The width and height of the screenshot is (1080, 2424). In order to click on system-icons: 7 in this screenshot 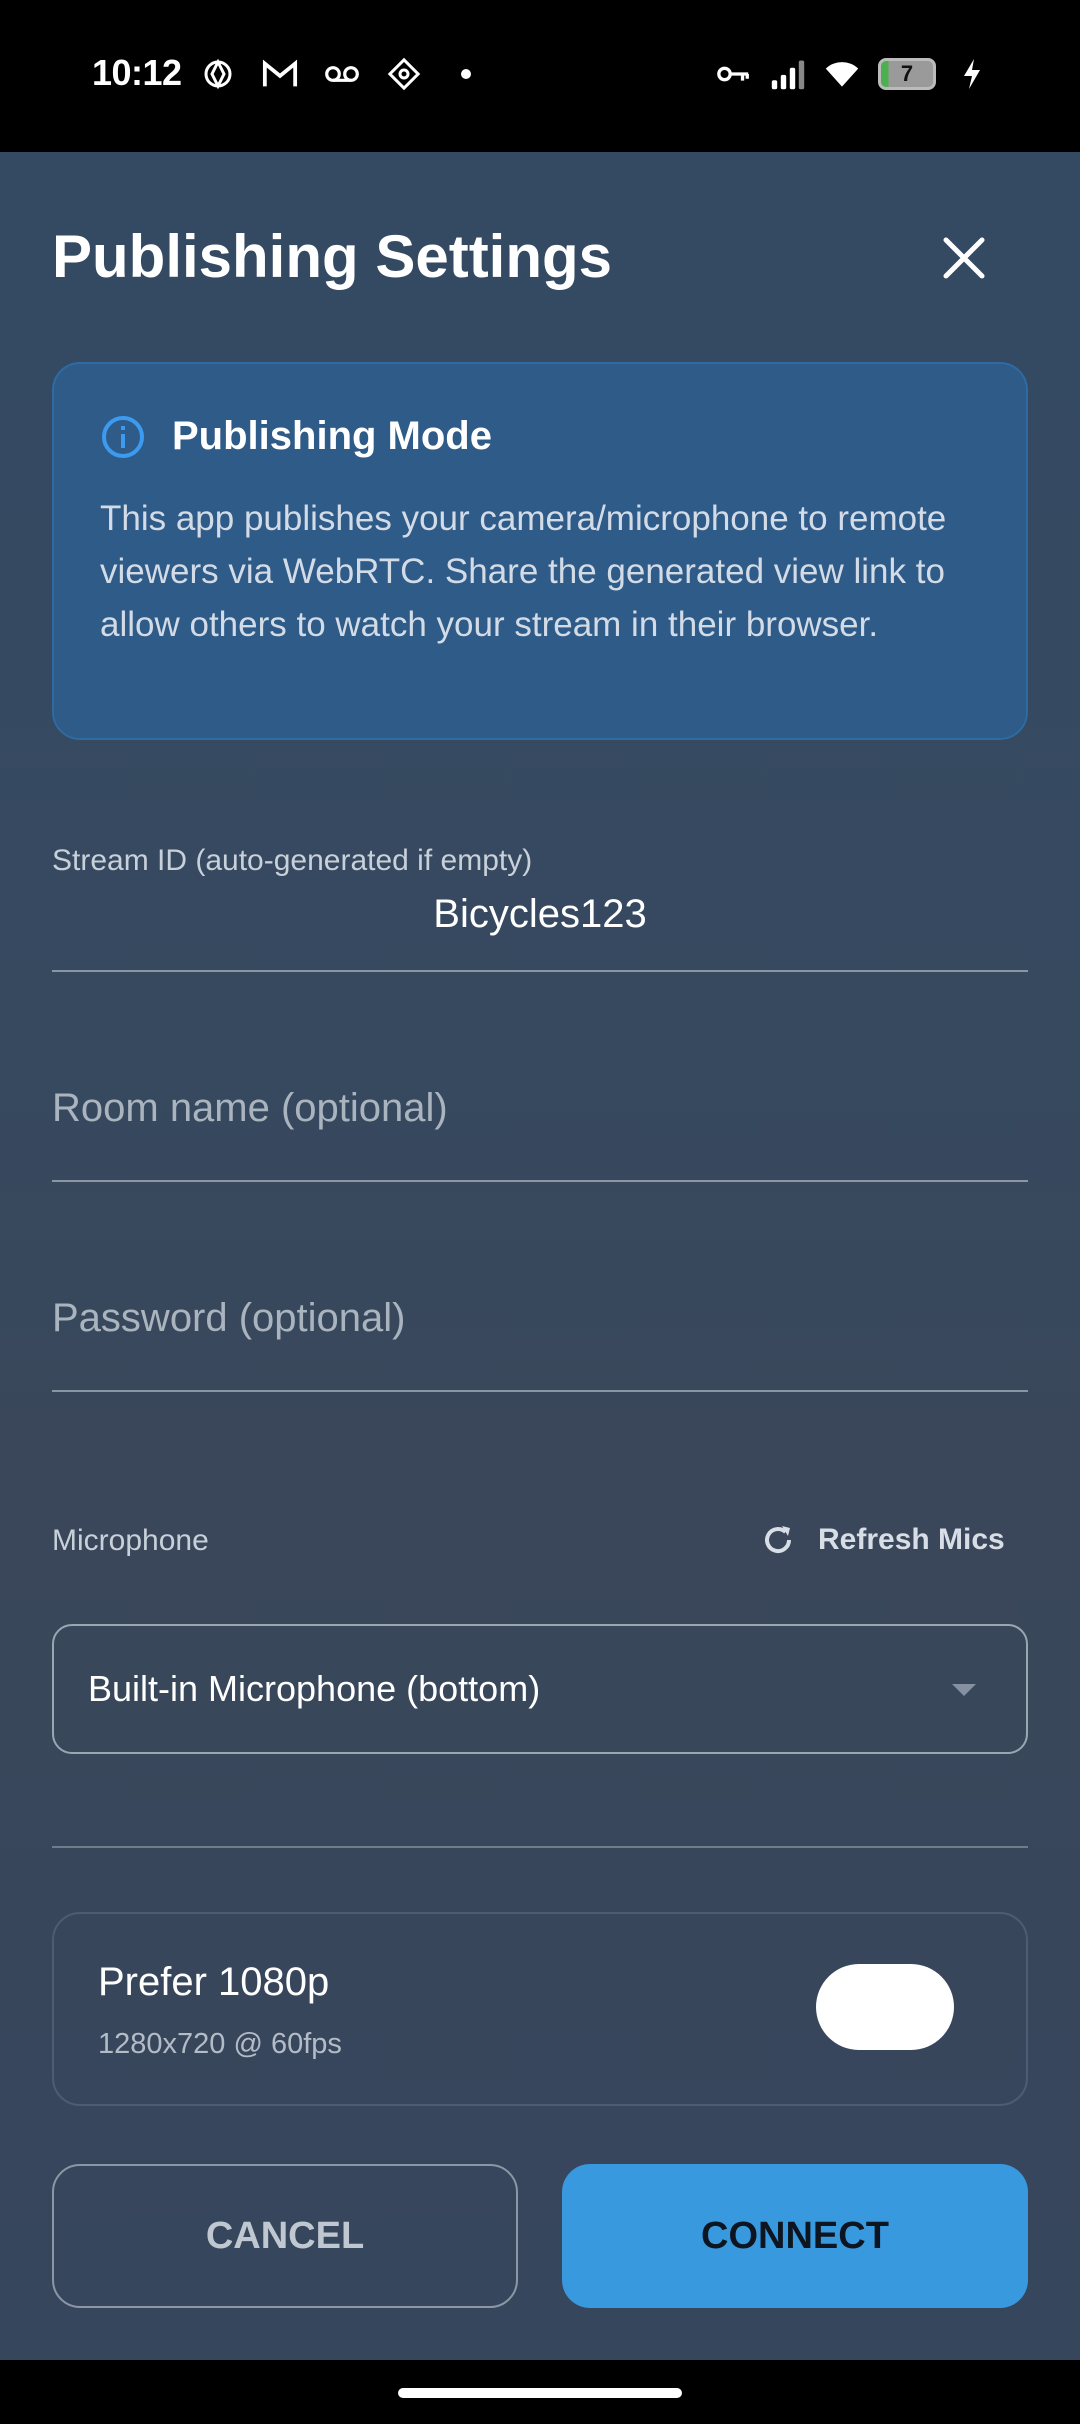, I will do `click(853, 74)`.